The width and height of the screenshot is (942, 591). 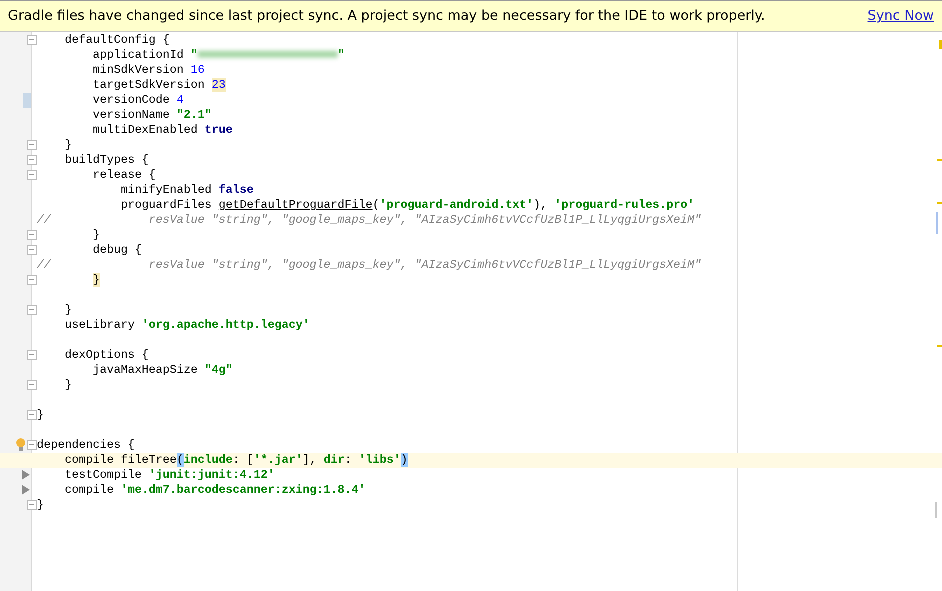 What do you see at coordinates (117, 250) in the screenshot?
I see `code-line: debug {` at bounding box center [117, 250].